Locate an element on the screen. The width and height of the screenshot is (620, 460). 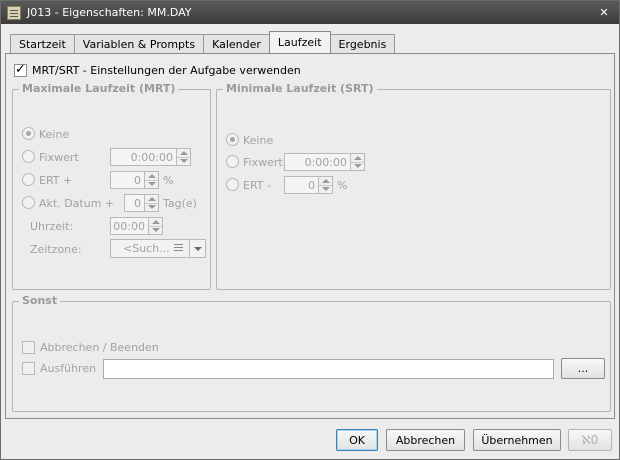
uebernehmen-button: Übernehmen is located at coordinates (517, 440).